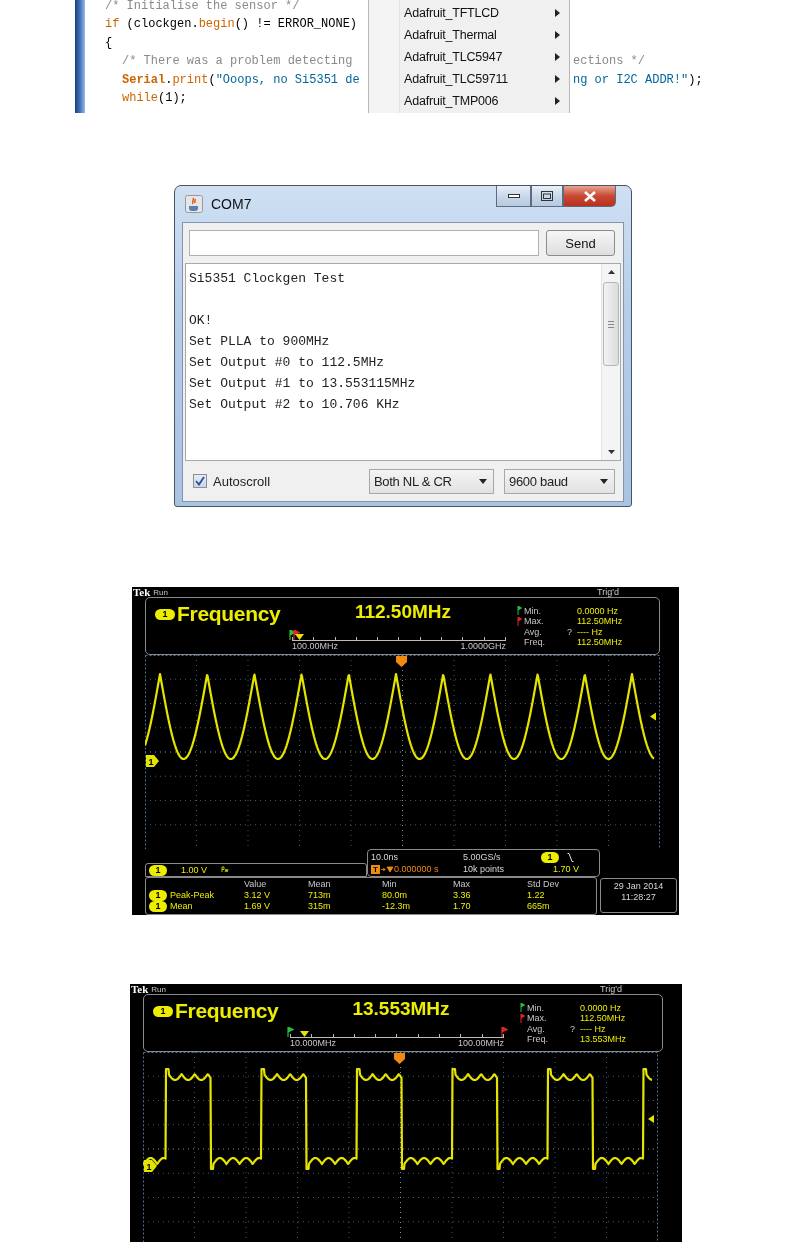 Image resolution: width=790 pixels, height=1242 pixels. What do you see at coordinates (194, 870) in the screenshot?
I see `volts-per-division: 1.00 V` at bounding box center [194, 870].